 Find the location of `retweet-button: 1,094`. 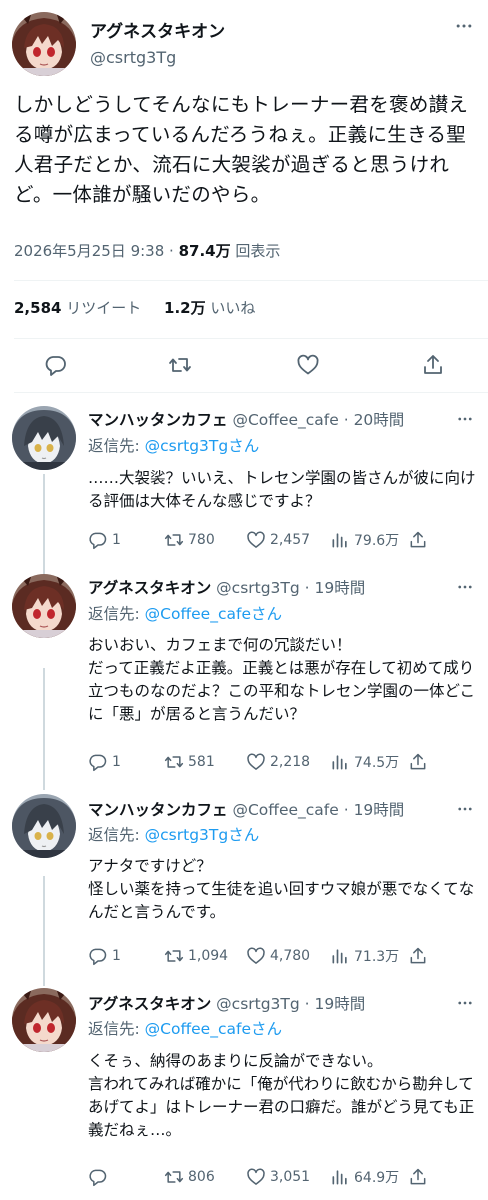

retweet-button: 1,094 is located at coordinates (196, 956).